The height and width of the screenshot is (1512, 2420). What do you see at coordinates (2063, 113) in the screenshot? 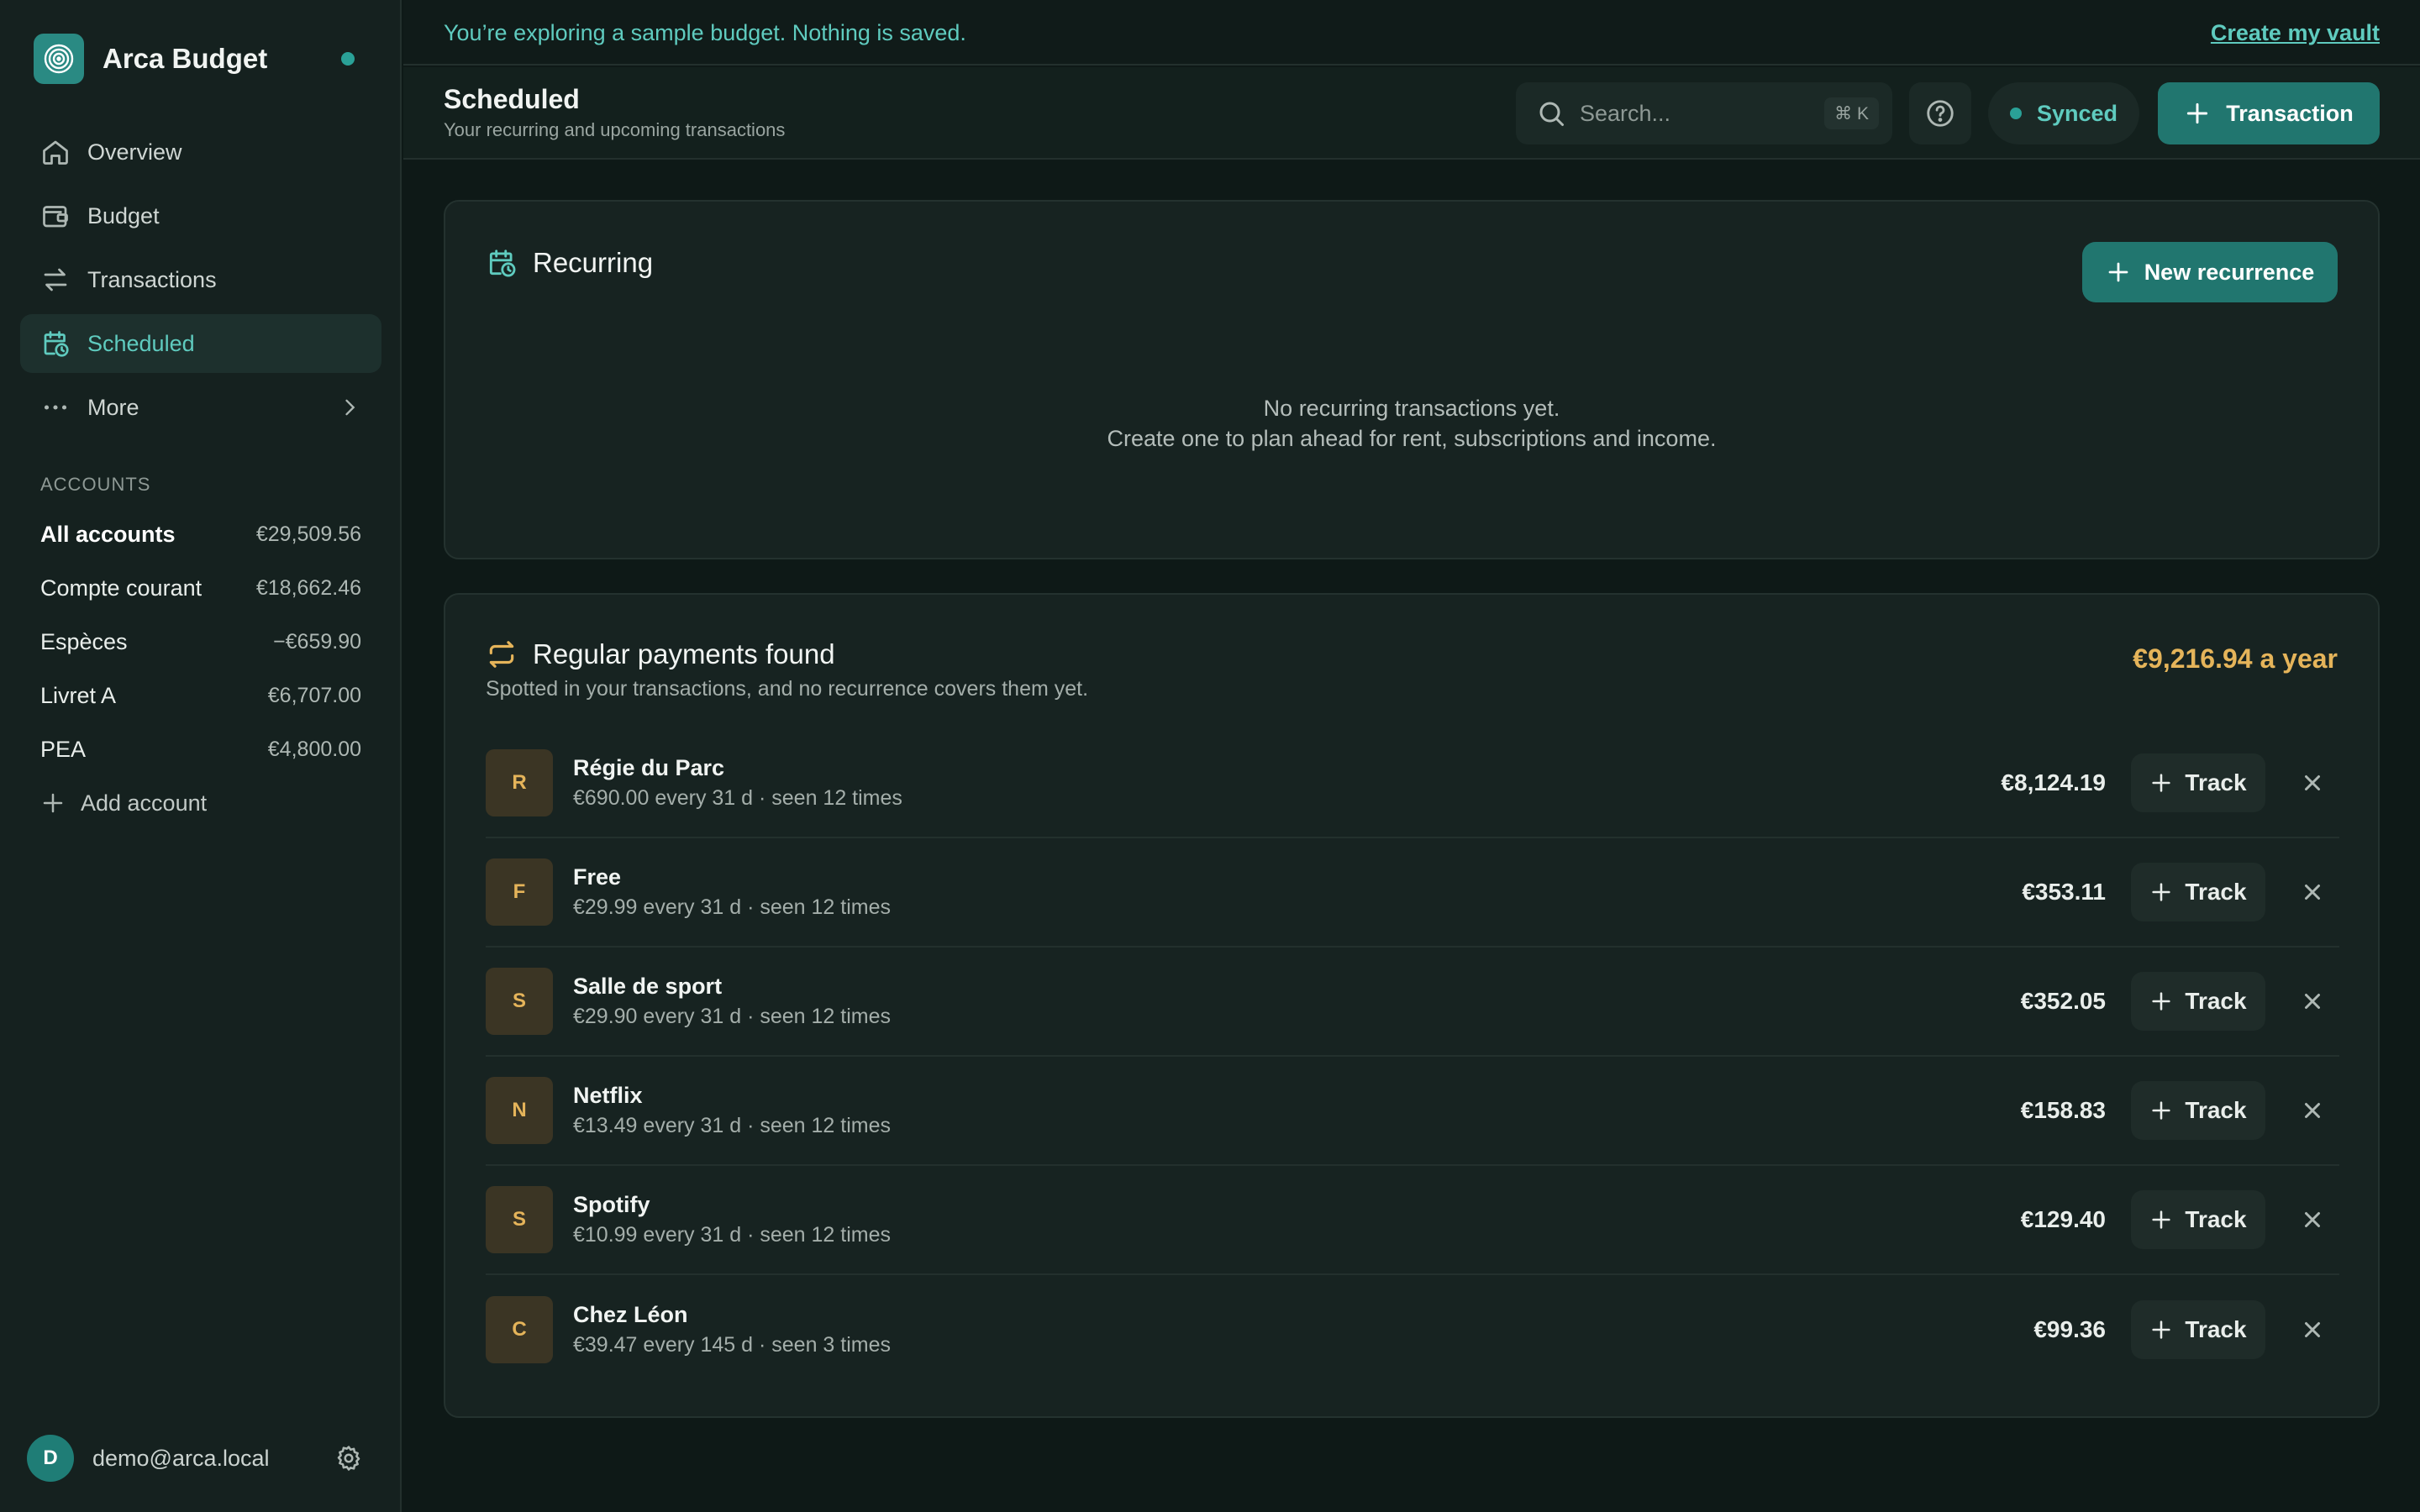
I see `sync-status-badge: Synced` at bounding box center [2063, 113].